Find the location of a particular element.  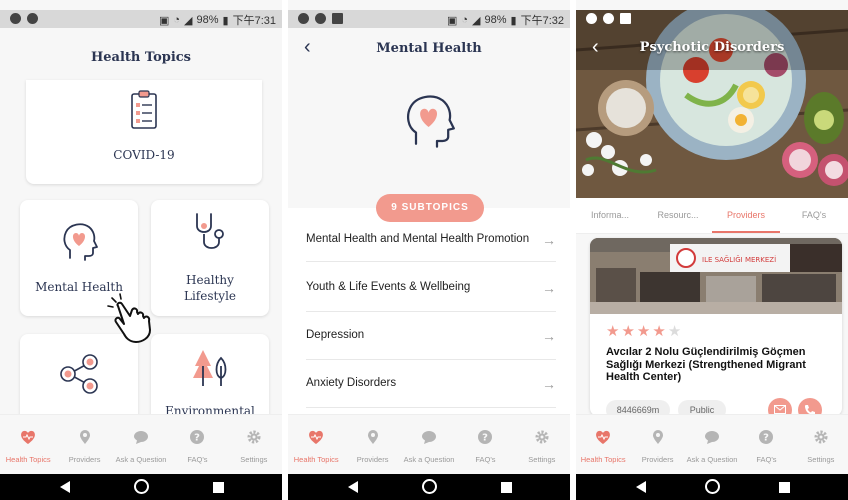

star-icon: ★ is located at coordinates (629, 331).